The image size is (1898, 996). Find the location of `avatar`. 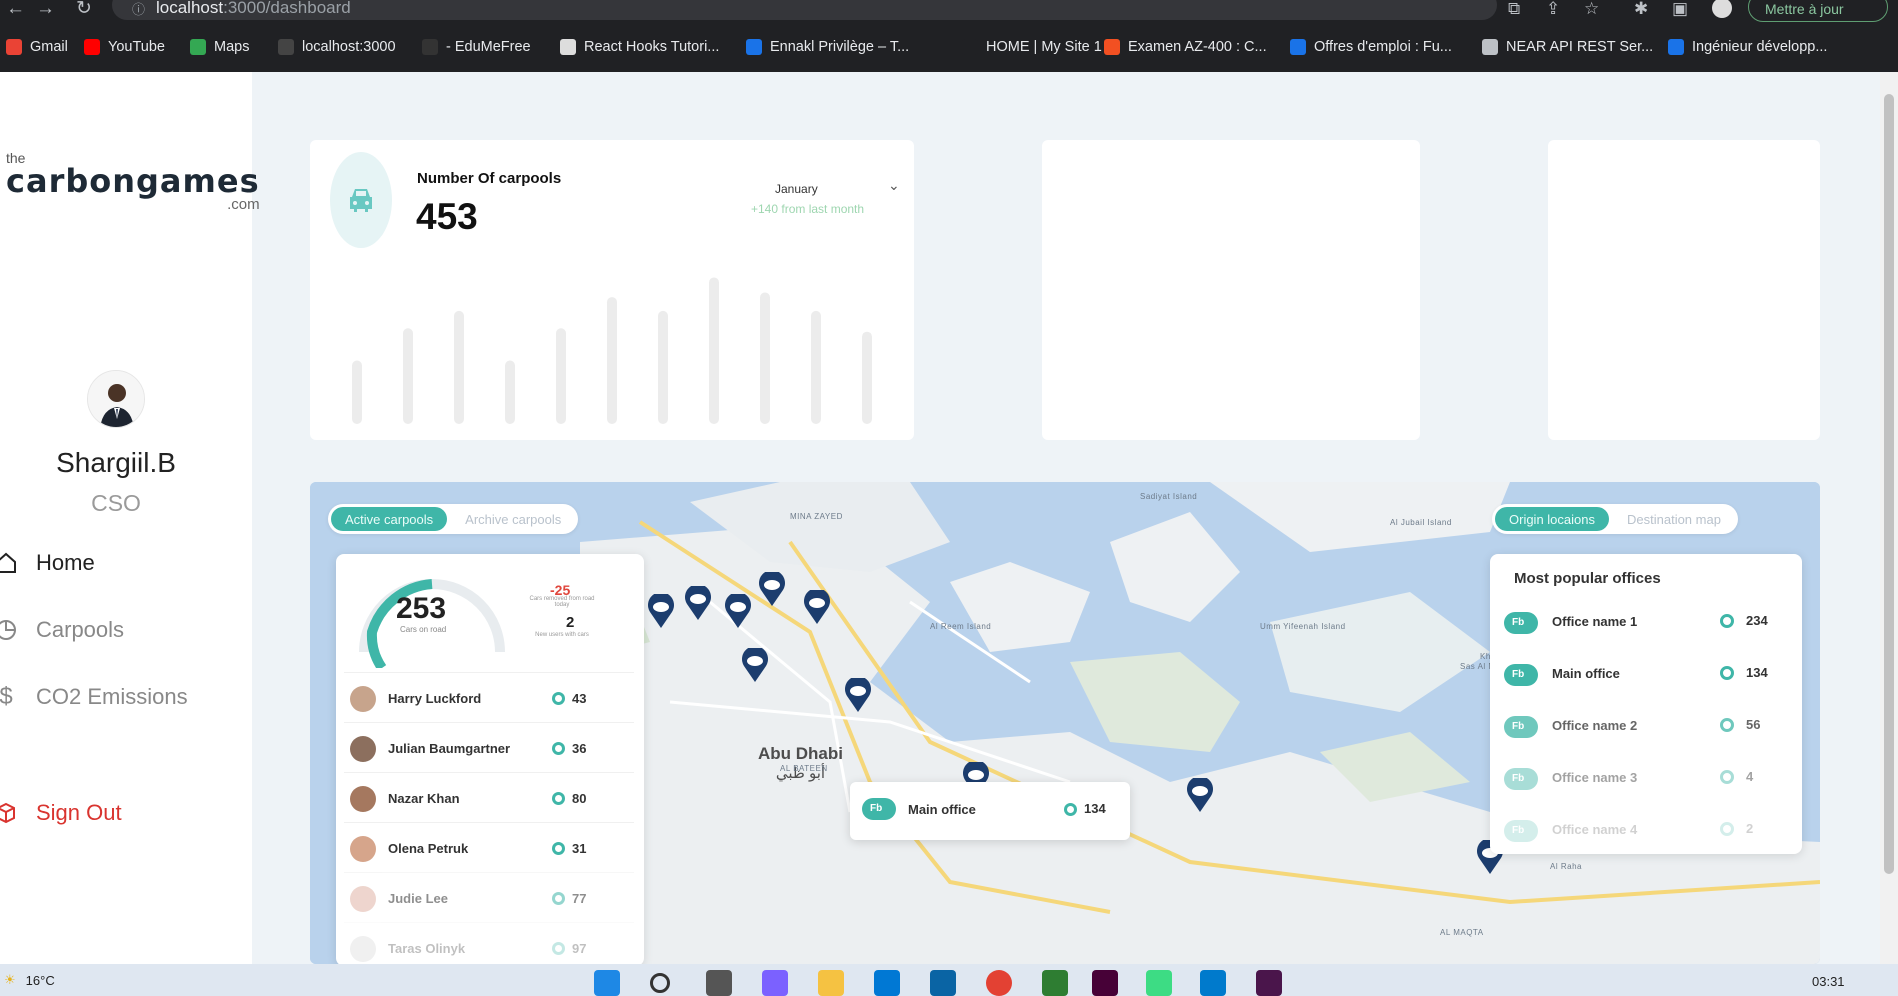

avatar is located at coordinates (116, 399).